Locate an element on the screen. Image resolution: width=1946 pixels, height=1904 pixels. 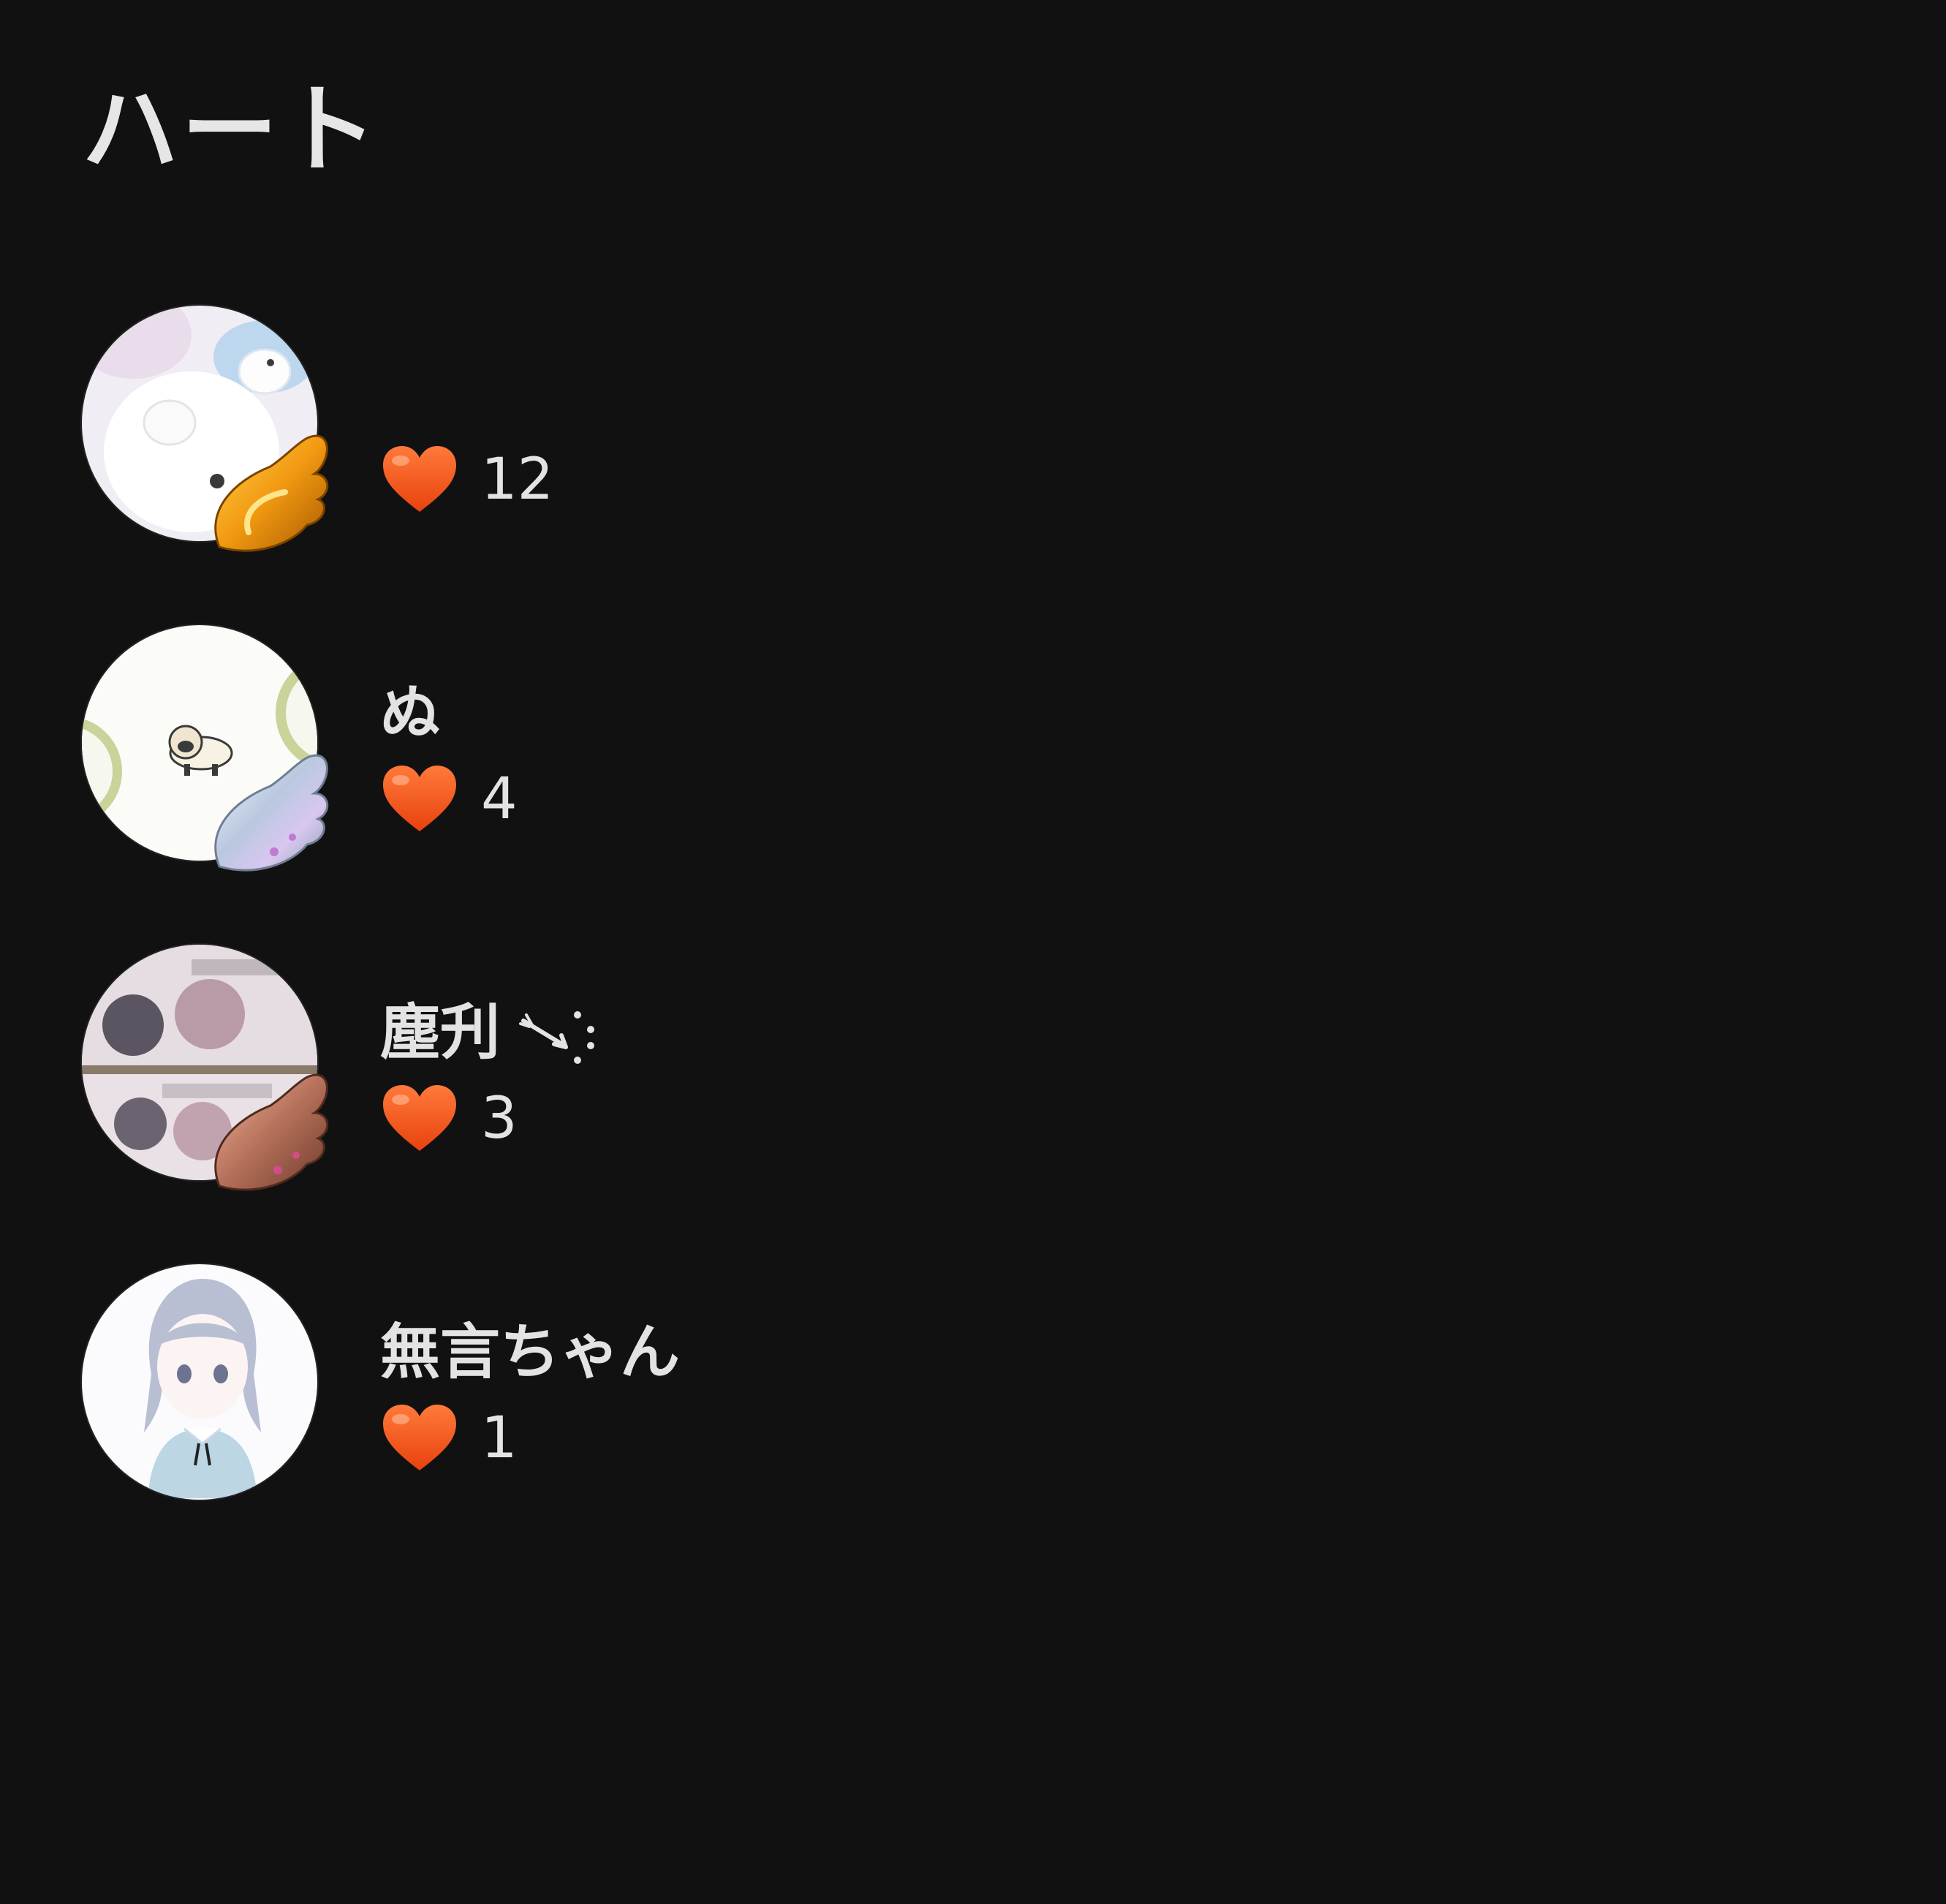
heart-count: 4 is located at coordinates (500, 799).